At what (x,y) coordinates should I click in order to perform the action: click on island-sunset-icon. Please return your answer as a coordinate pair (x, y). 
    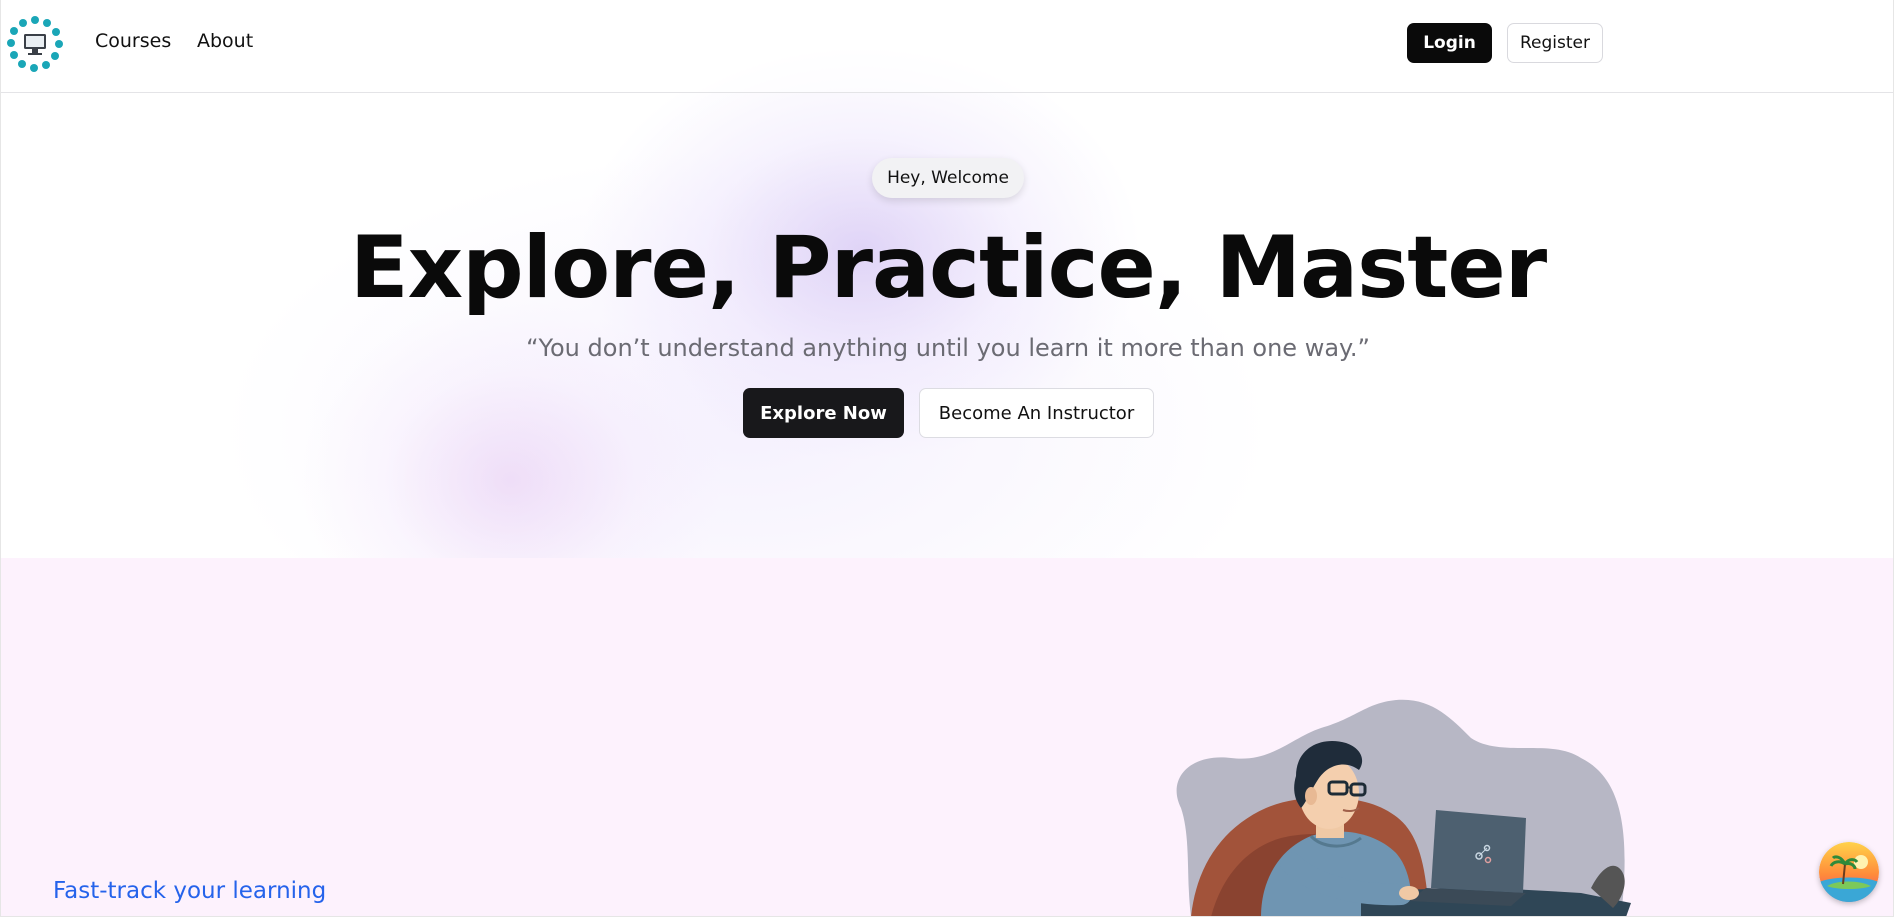
    Looking at the image, I should click on (1849, 872).